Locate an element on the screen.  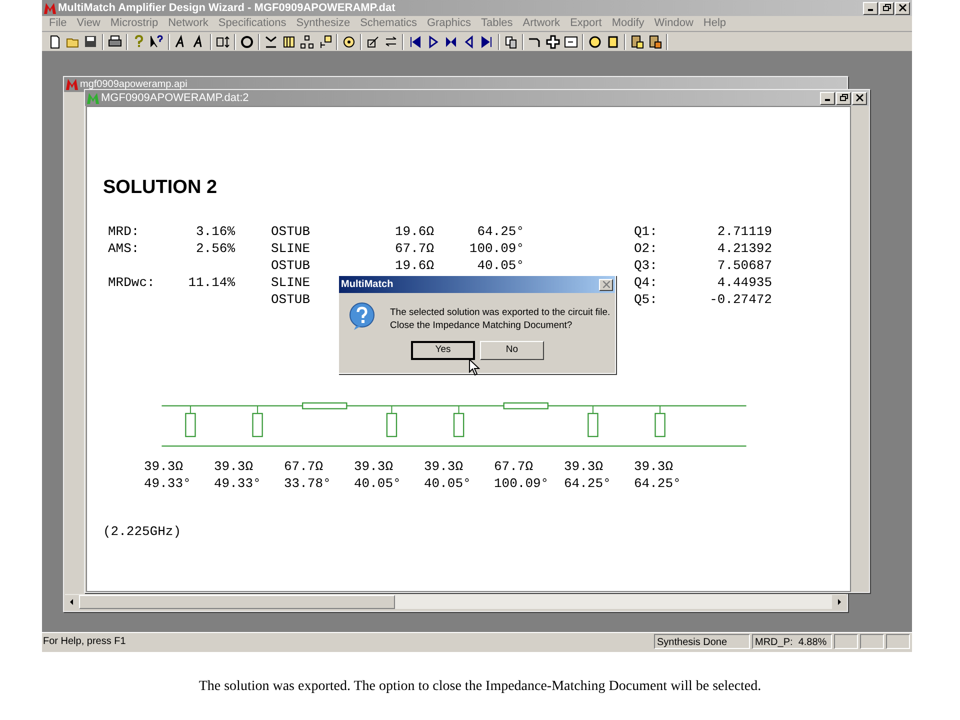
status-panel: MRD_P: 4.88% is located at coordinates (792, 641).